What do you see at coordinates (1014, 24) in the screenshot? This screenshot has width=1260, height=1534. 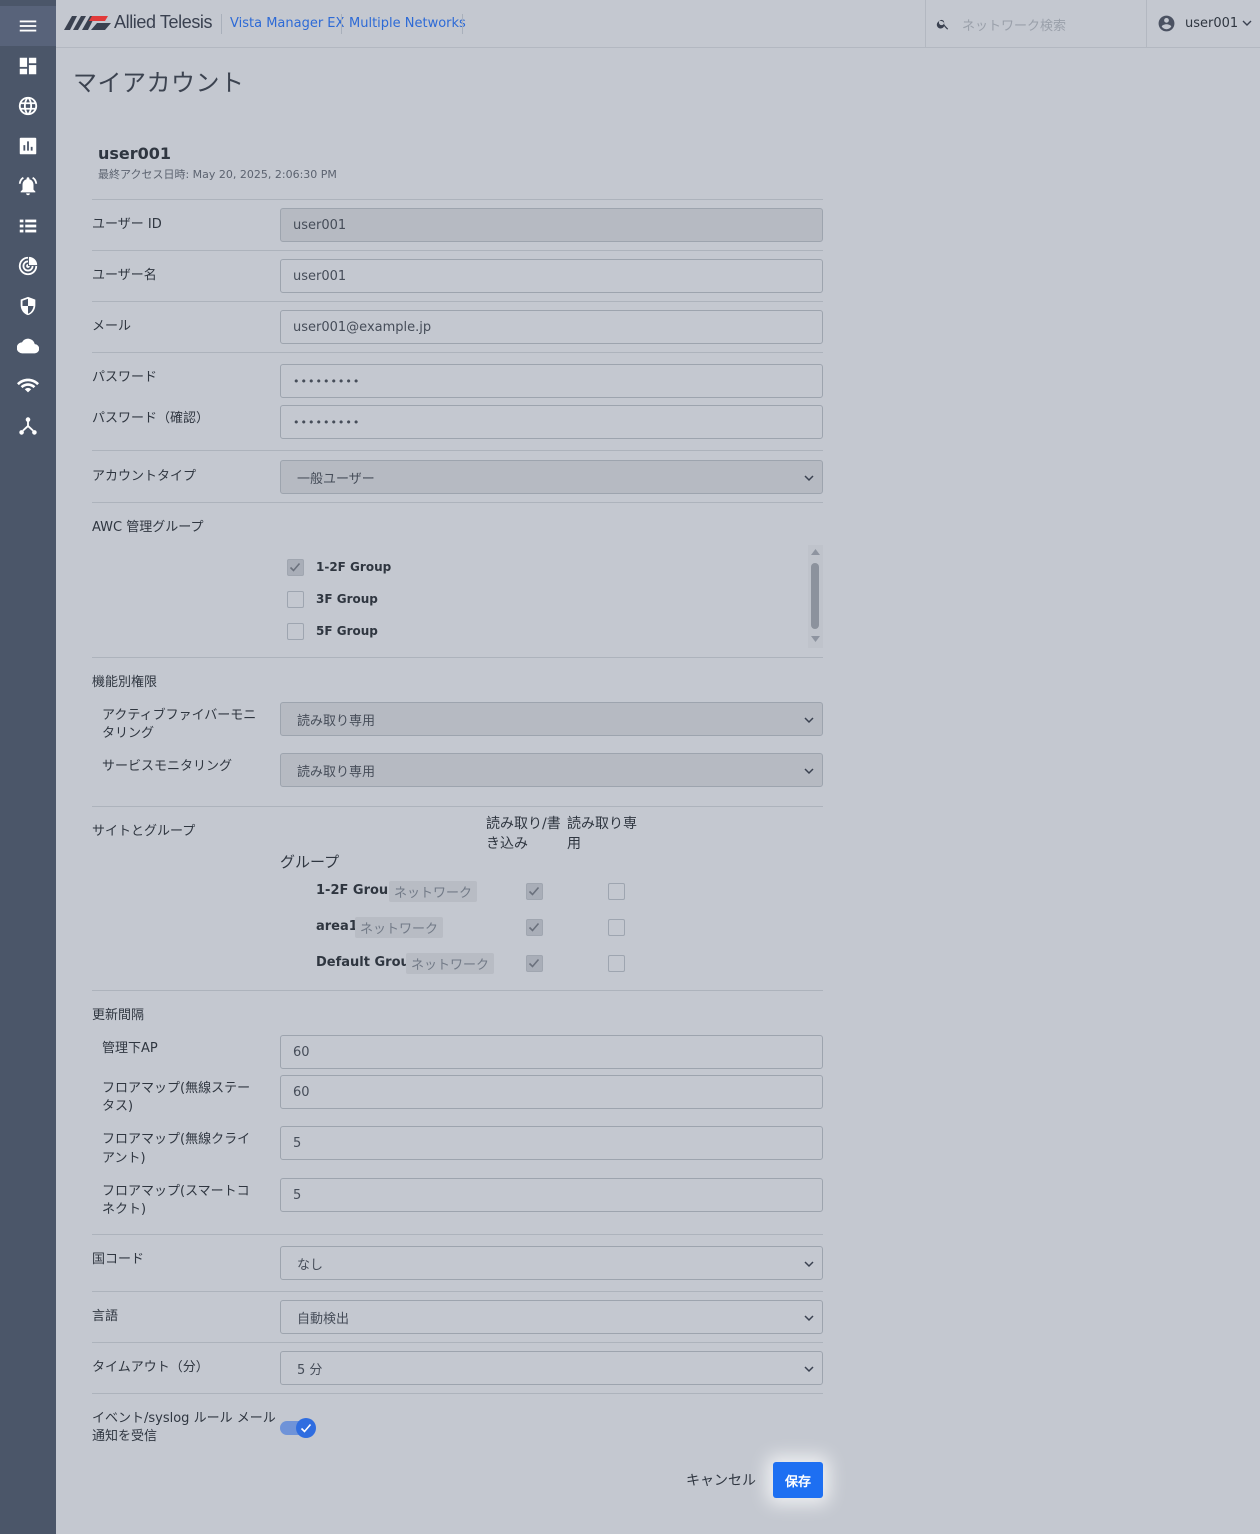 I see `search-input: ネットワーク検索` at bounding box center [1014, 24].